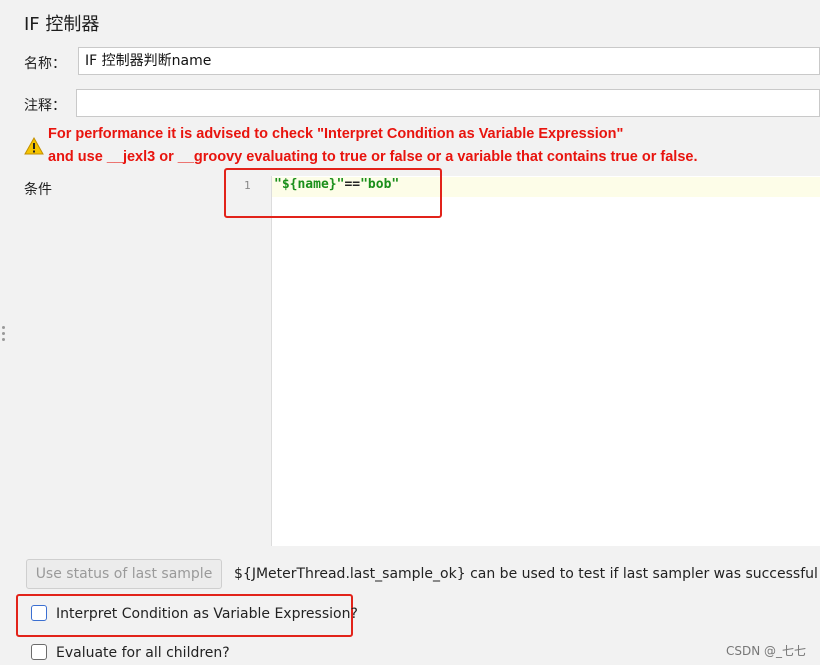  What do you see at coordinates (765, 651) in the screenshot?
I see `watermark: CSDN @_七七` at bounding box center [765, 651].